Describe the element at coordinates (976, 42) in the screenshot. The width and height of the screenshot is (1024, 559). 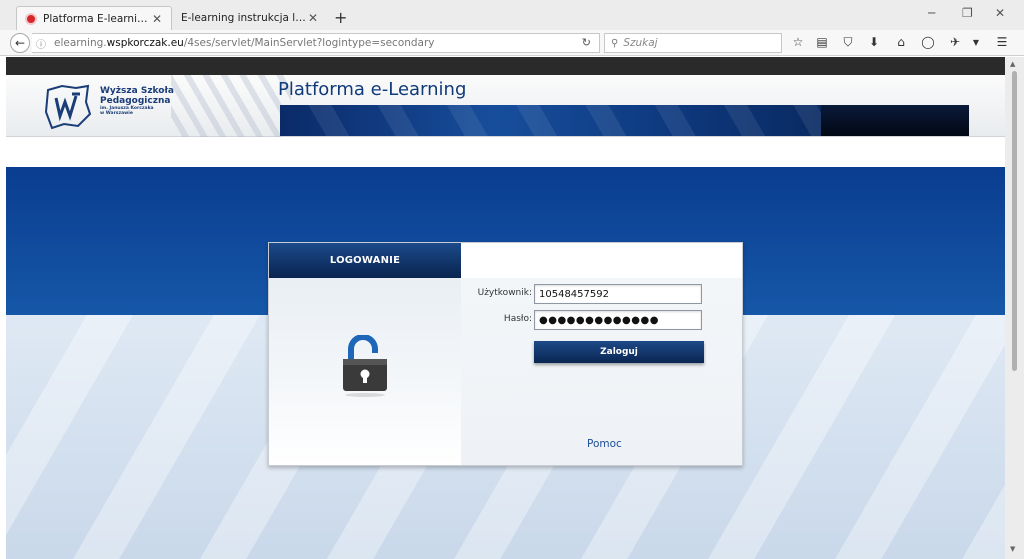
I see `chevron-down-icon: ▼` at that location.